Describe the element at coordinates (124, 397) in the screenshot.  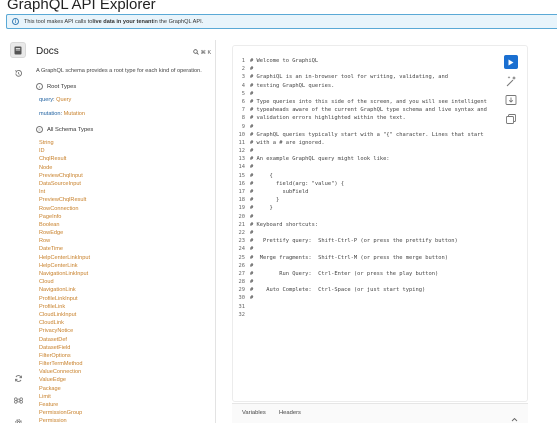
I see `schema-type-link: Limit` at that location.